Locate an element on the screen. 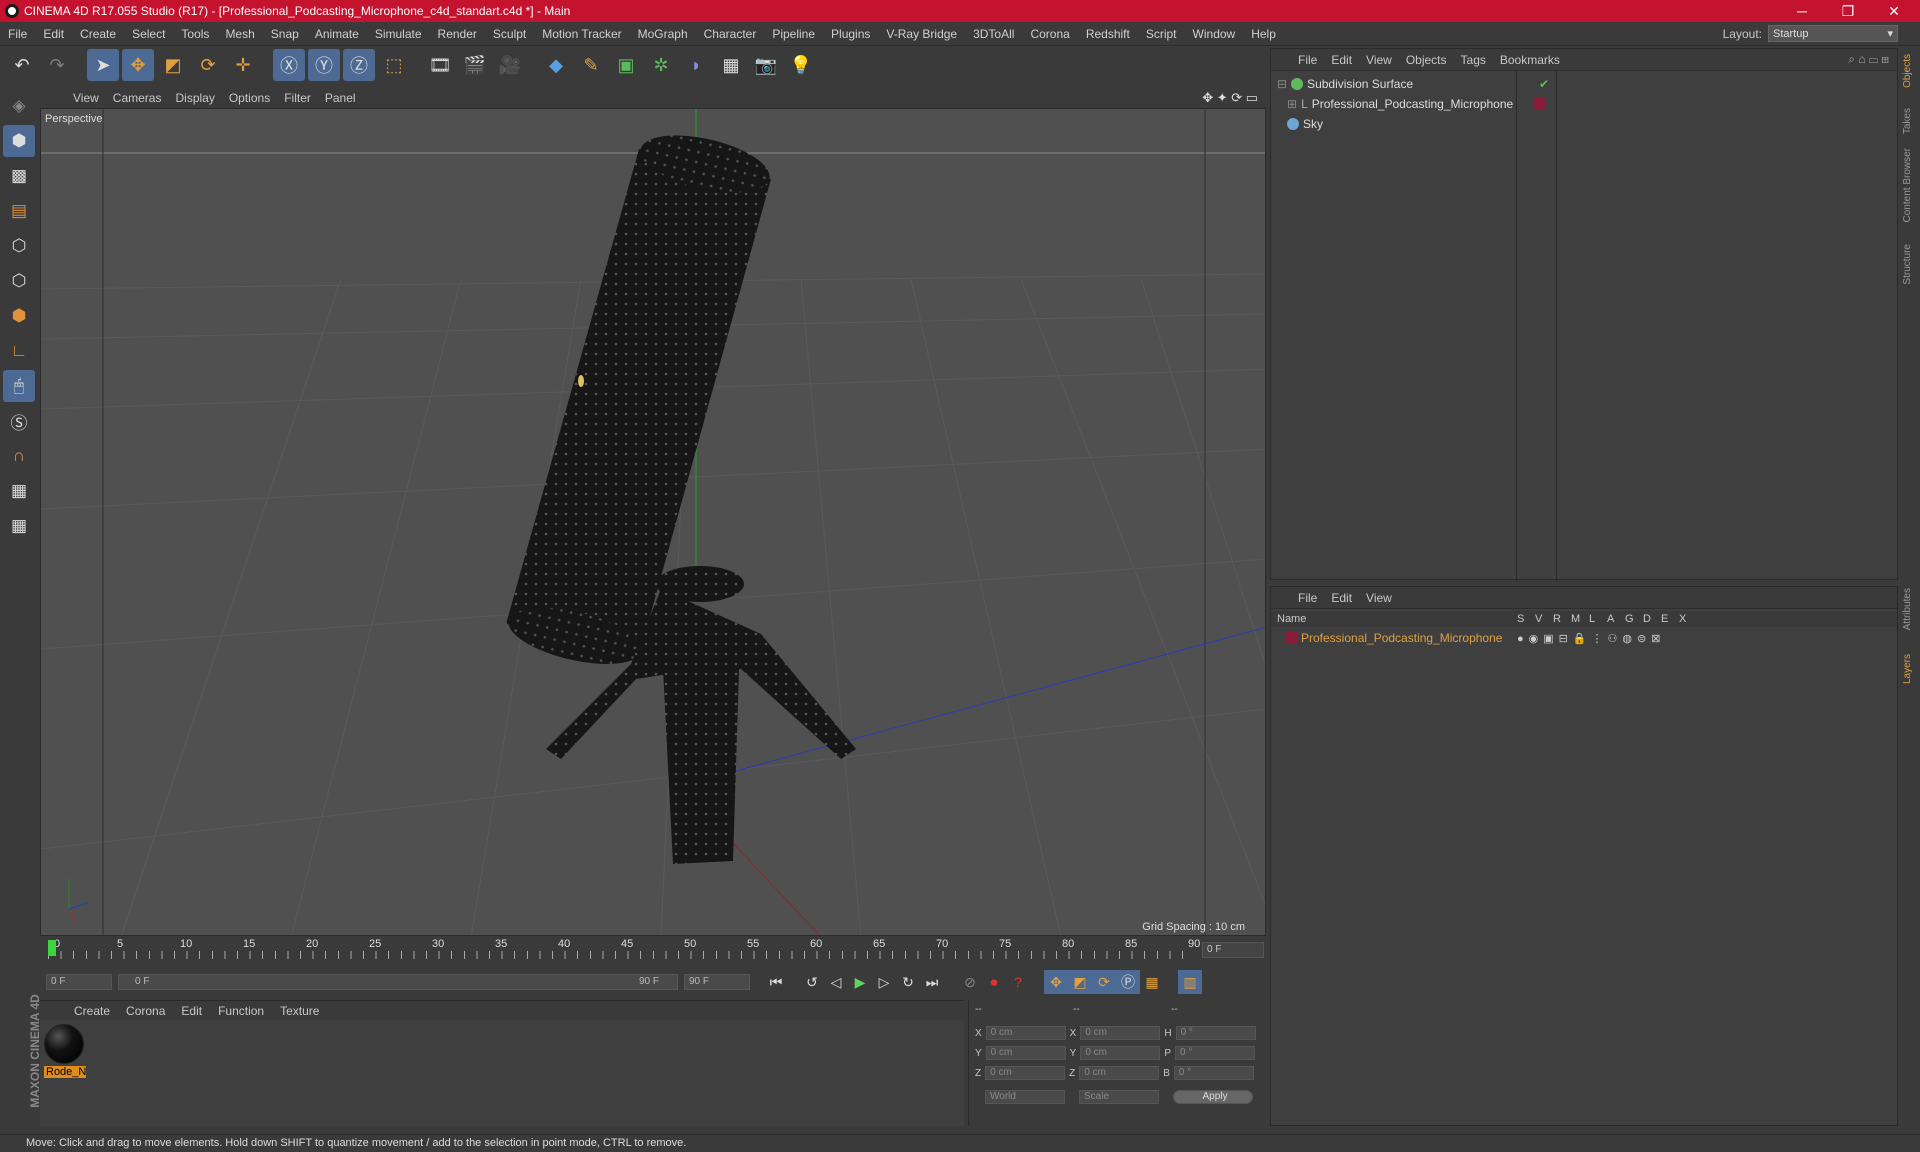  size-z-field: 0 cm is located at coordinates (1119, 1073).